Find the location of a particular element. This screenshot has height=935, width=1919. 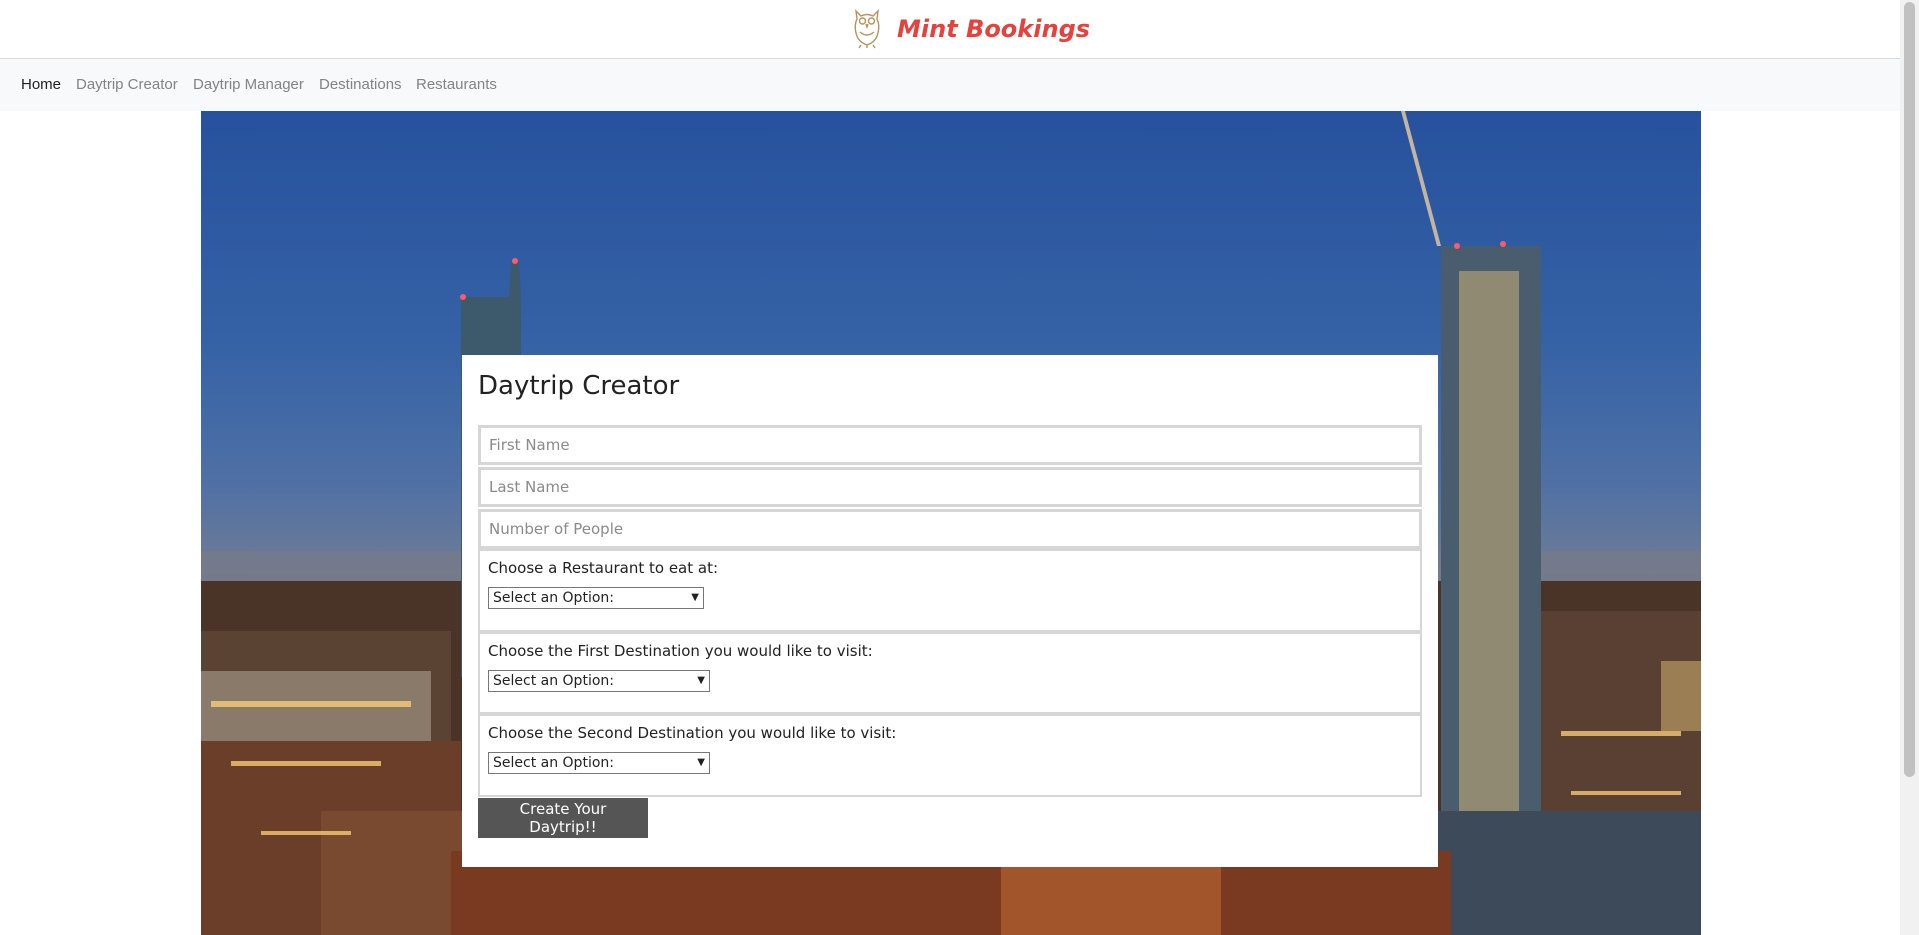

nav-item-restaurants: Restaurants is located at coordinates (456, 84).